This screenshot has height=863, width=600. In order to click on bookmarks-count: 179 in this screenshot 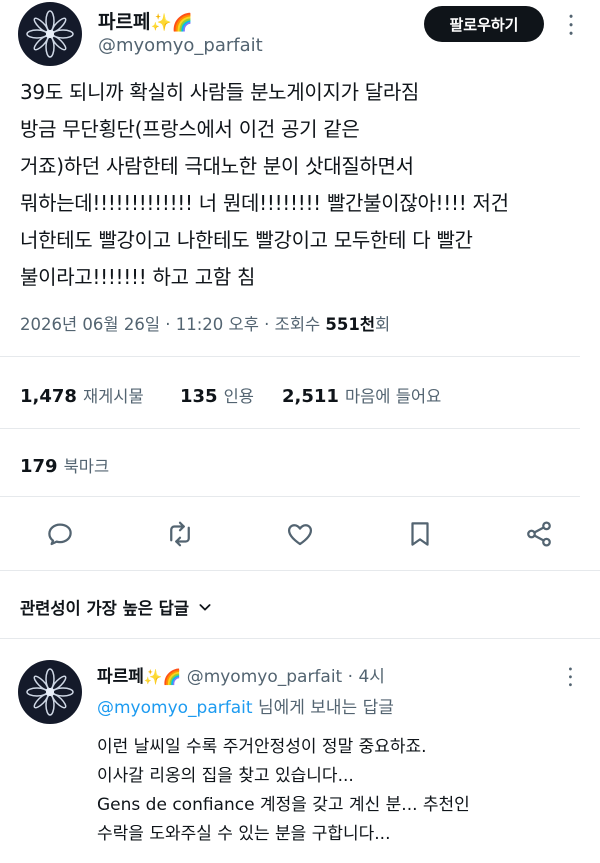, I will do `click(39, 466)`.